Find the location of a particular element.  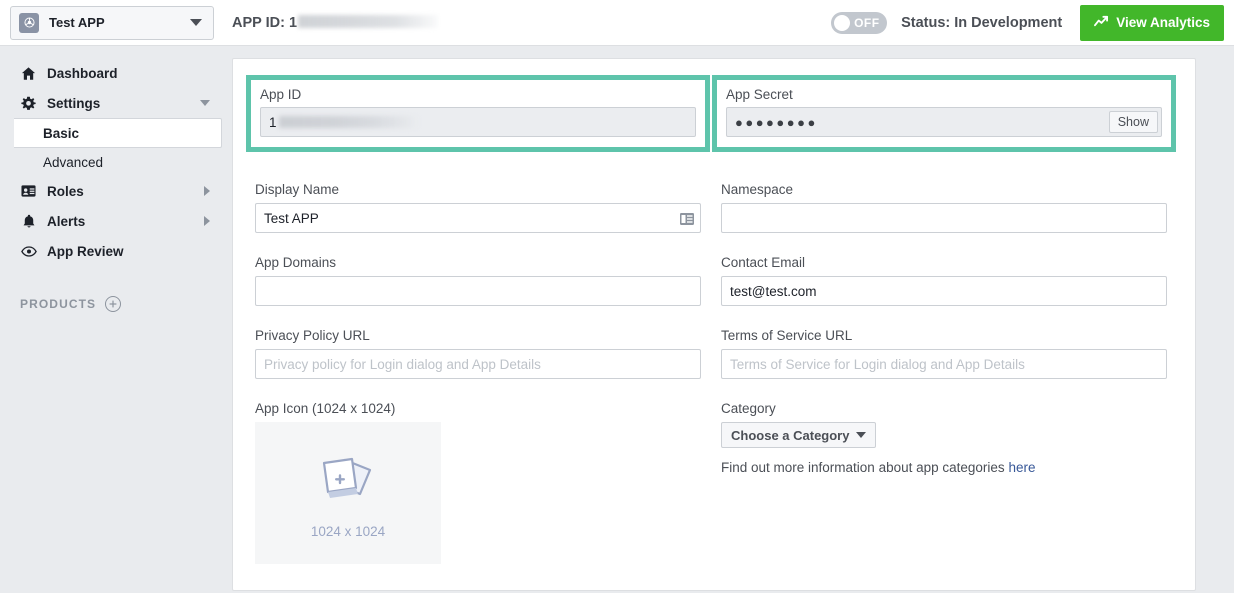

namespace-input is located at coordinates (944, 218).